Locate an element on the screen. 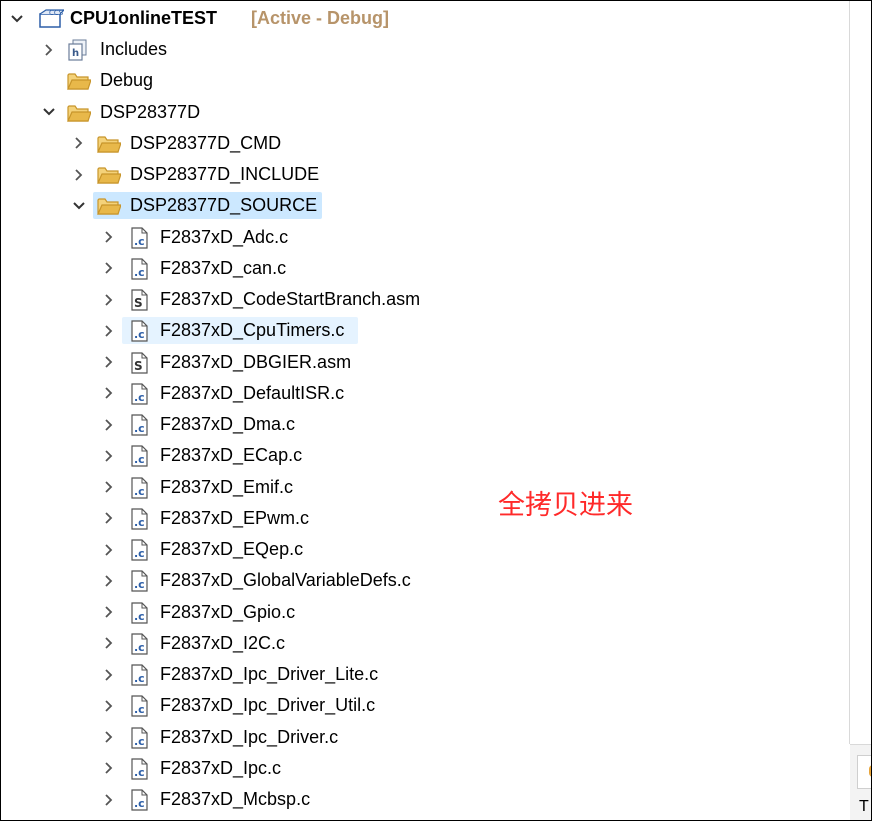 The width and height of the screenshot is (874, 823). tree-row: .c F2837xD_ECap.c is located at coordinates (426, 455).